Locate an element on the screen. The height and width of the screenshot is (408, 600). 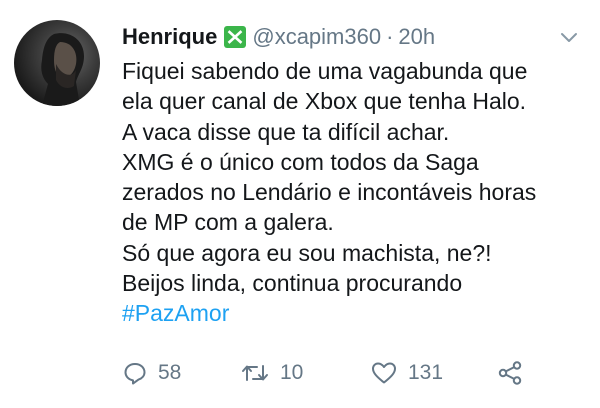
avatar is located at coordinates (57, 63).